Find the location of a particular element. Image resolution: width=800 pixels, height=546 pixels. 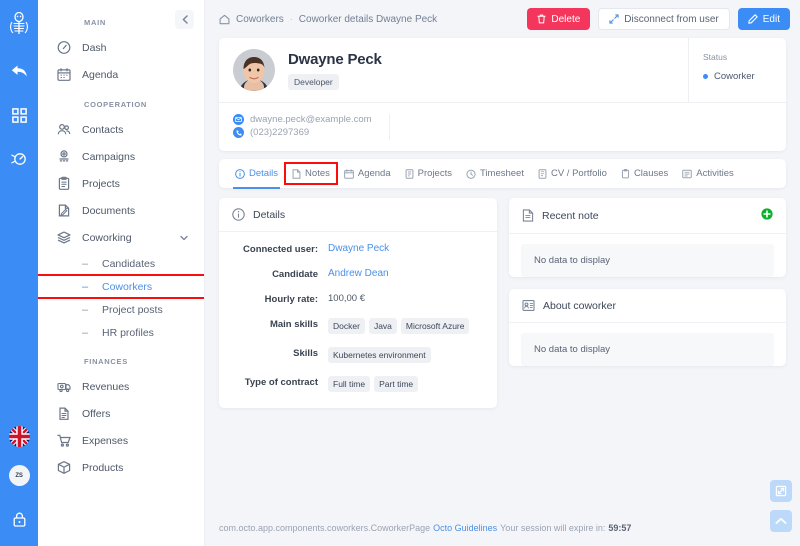

disconnect-from-user-button: Disconnect from user is located at coordinates (664, 19).